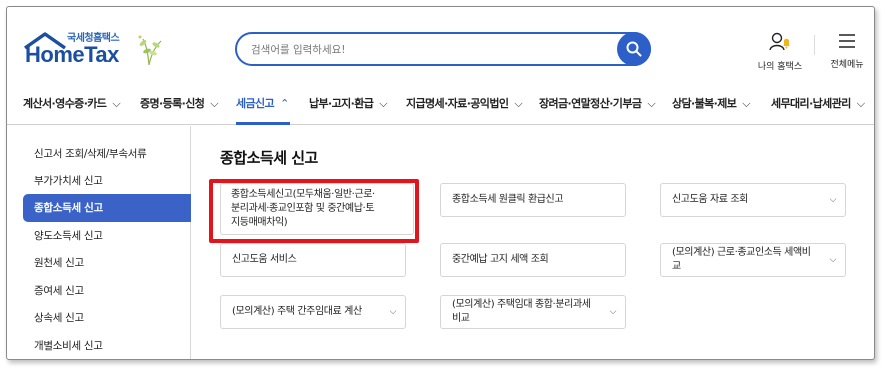 The width and height of the screenshot is (885, 369). Describe the element at coordinates (461, 318) in the screenshot. I see `card-line: 비교` at that location.